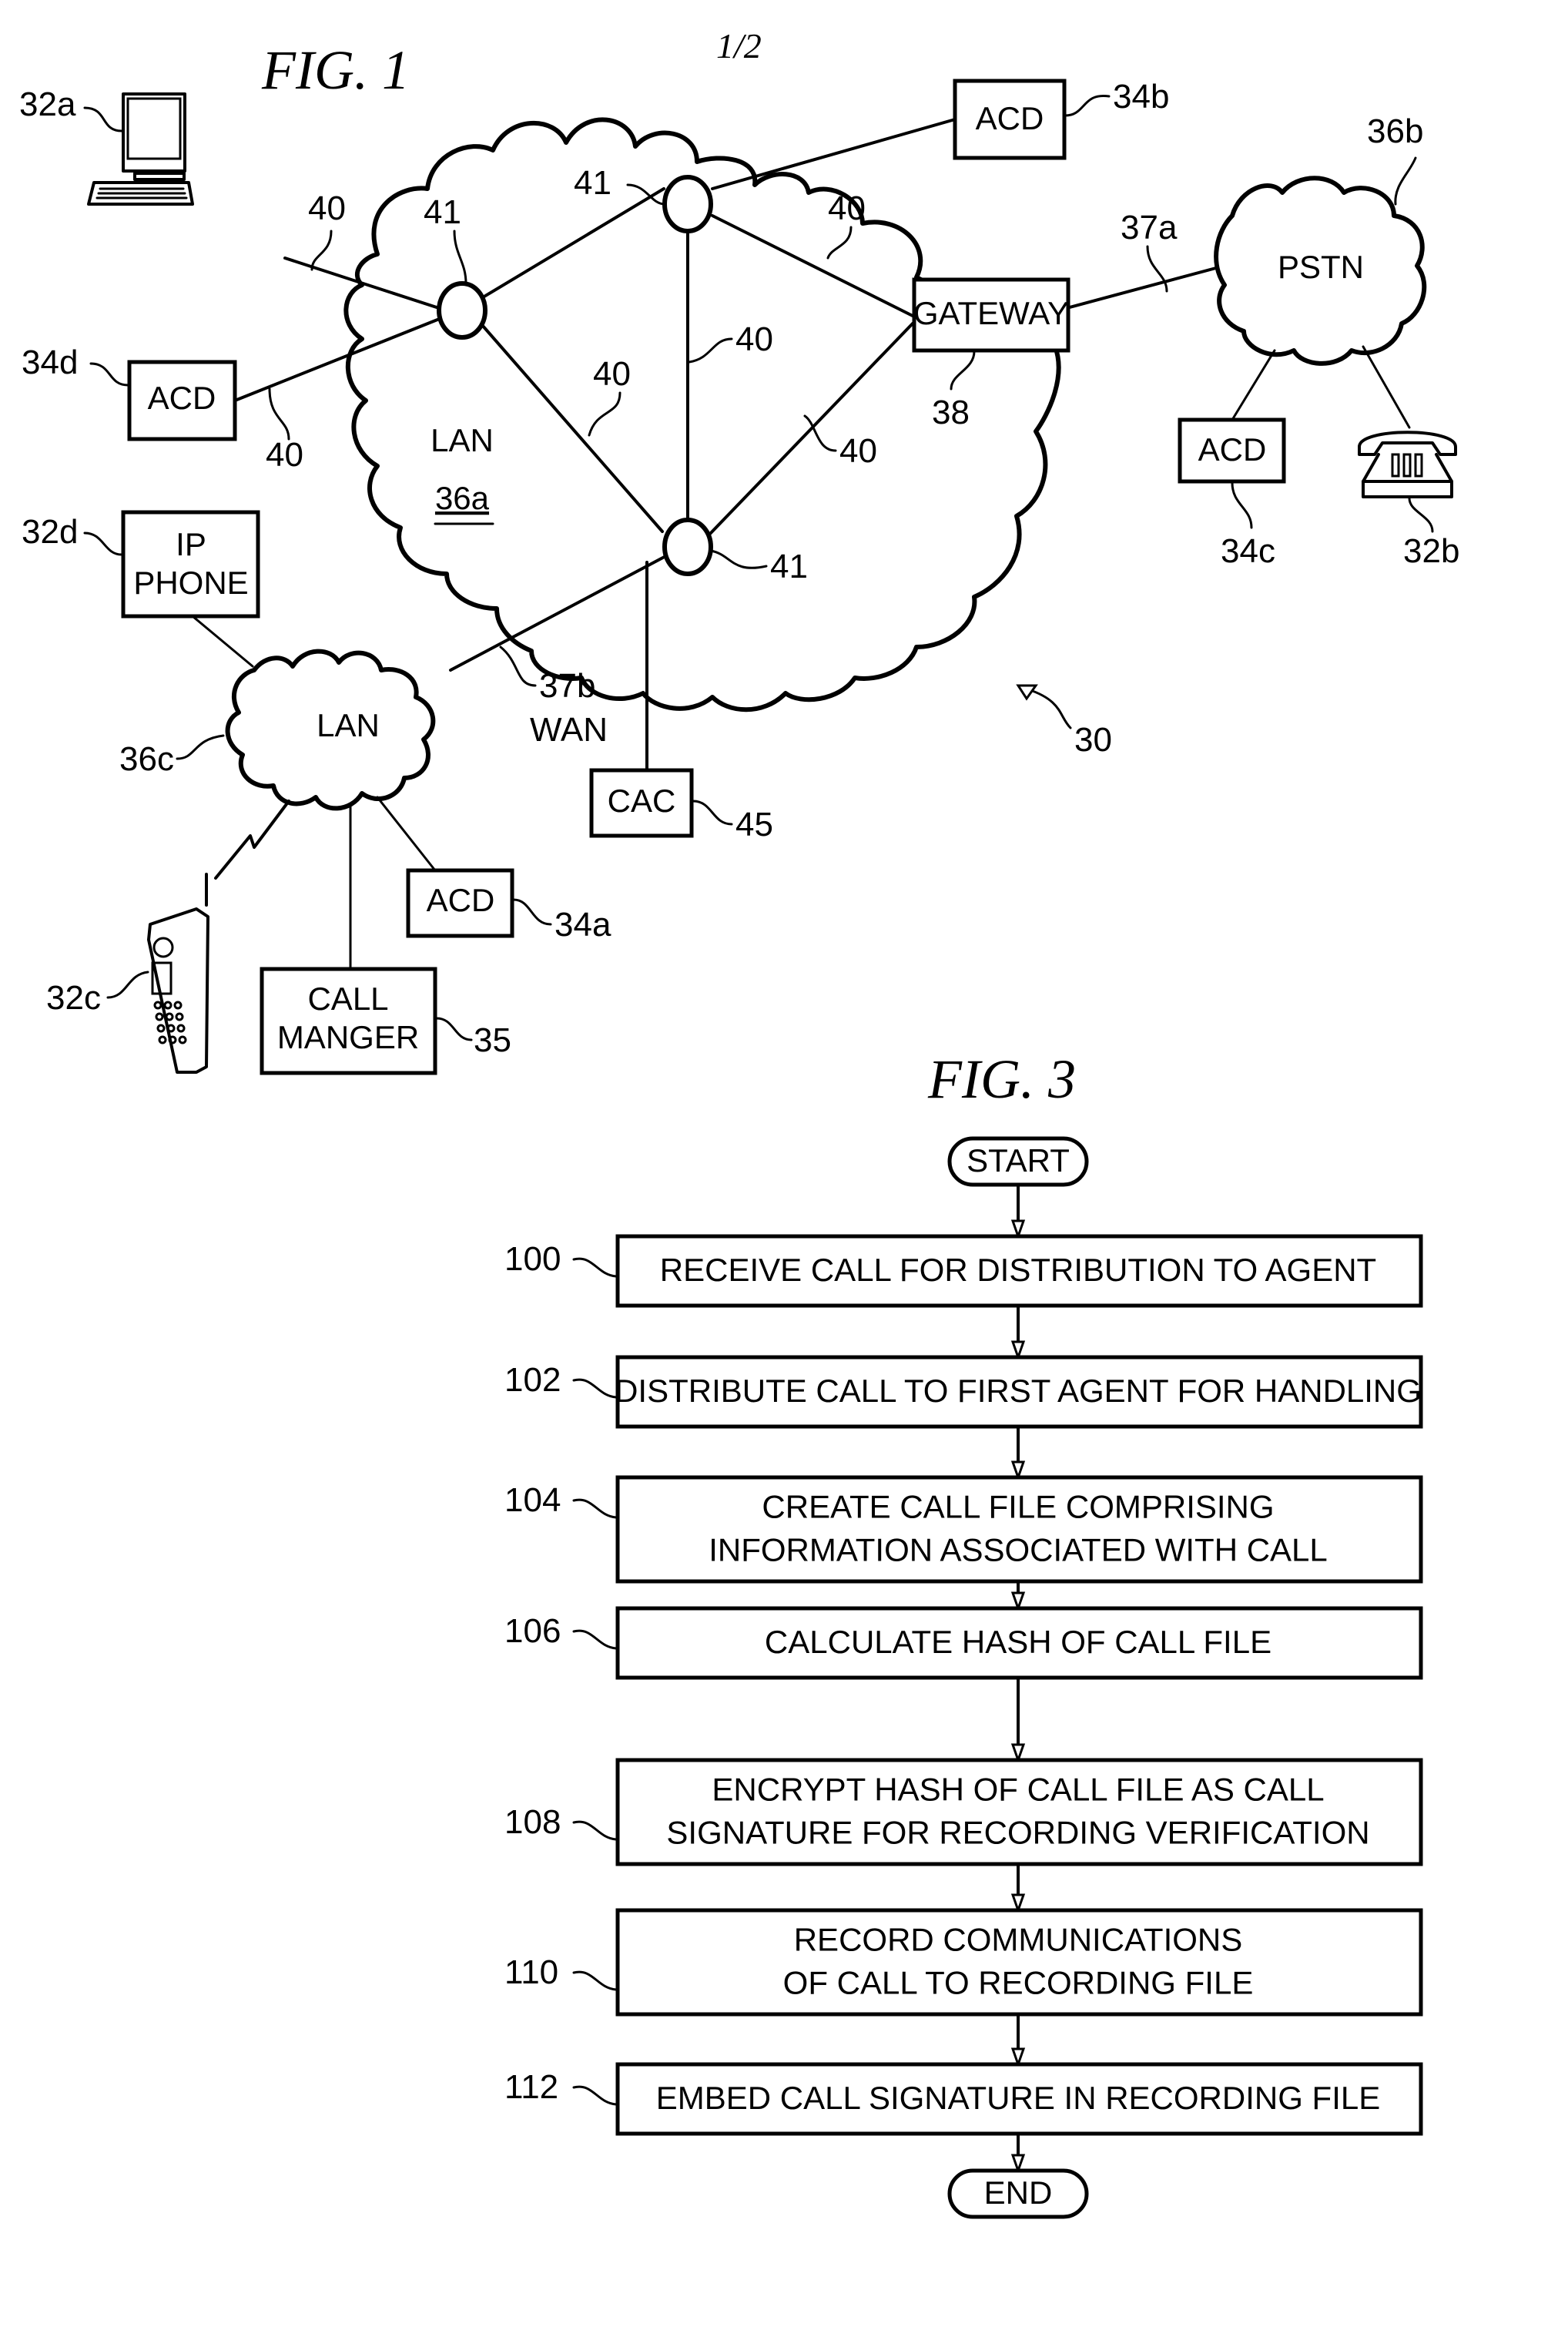 This screenshot has height=2337, width=1568. Describe the element at coordinates (991, 313) in the screenshot. I see `gateway-label: GATEWAY` at that location.